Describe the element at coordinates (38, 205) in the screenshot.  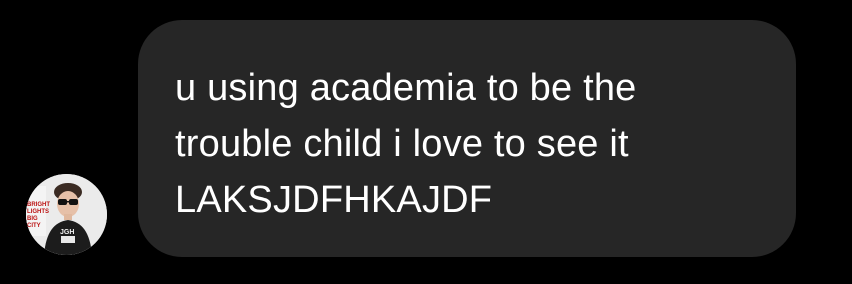
I see `svg-text: BRIGHT` at that location.